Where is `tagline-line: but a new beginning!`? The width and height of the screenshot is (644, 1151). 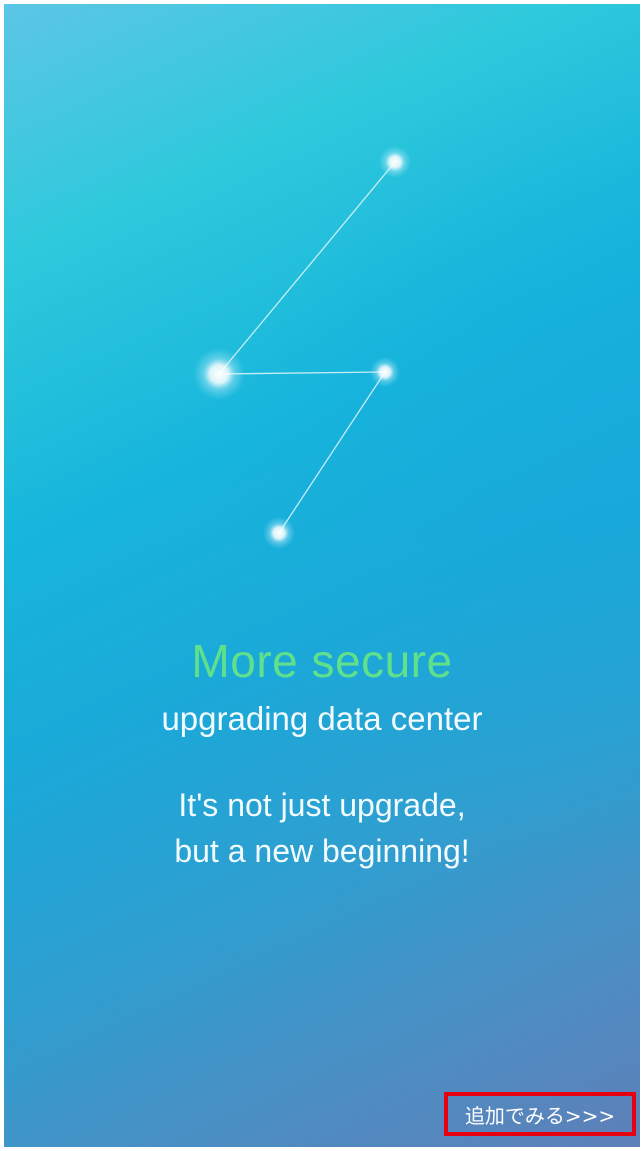 tagline-line: but a new beginning! is located at coordinates (322, 851).